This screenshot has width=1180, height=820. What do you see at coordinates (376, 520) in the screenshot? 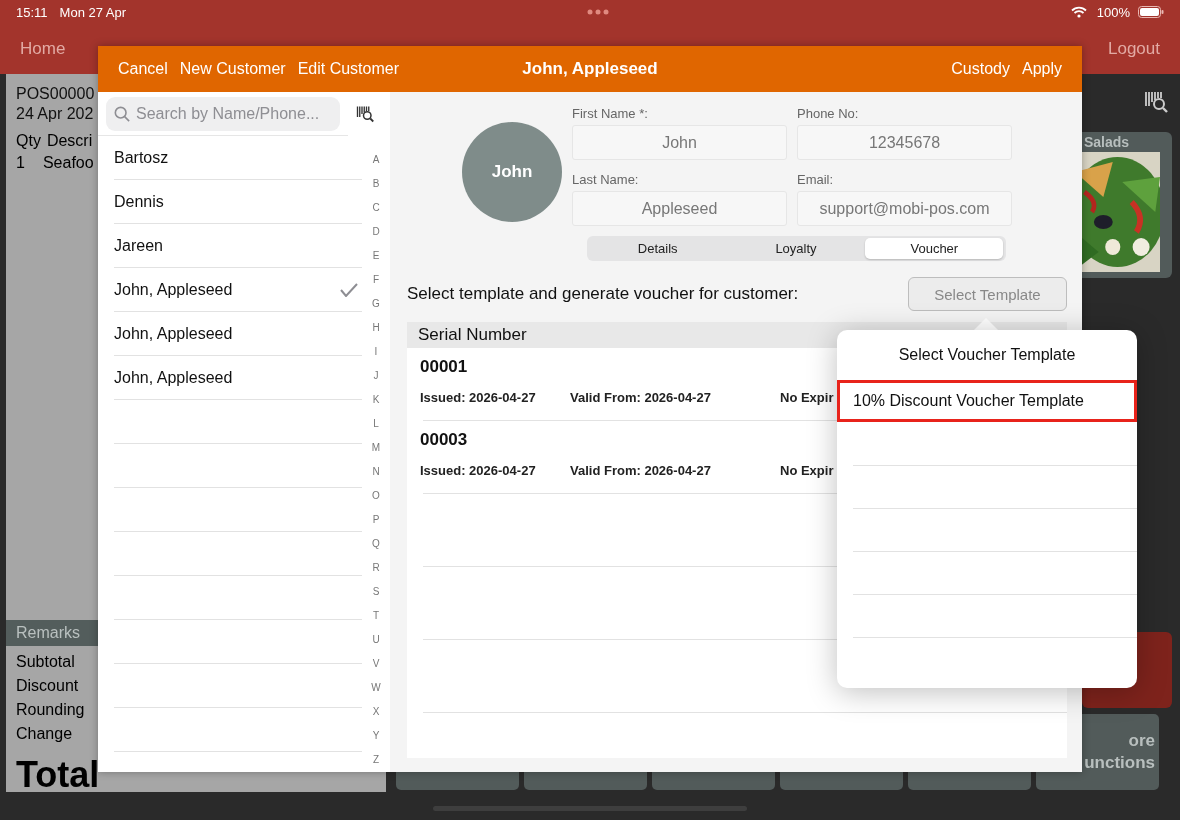
I see `index-letter: P` at bounding box center [376, 520].